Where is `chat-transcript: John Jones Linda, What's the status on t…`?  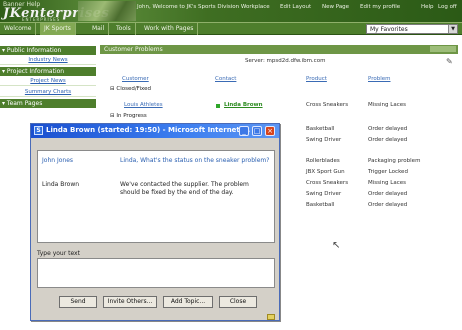
chat-transcript: John Jones Linda, What's the status on t… is located at coordinates (156, 196).